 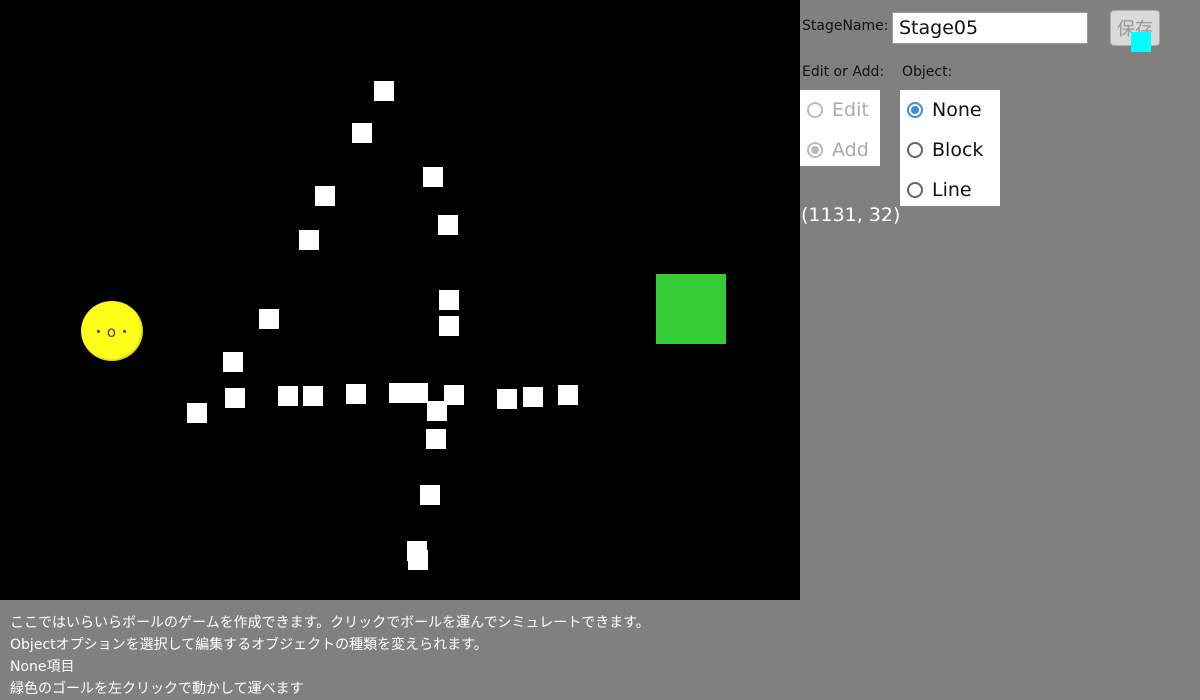 I want to click on goal, so click(x=691, y=309).